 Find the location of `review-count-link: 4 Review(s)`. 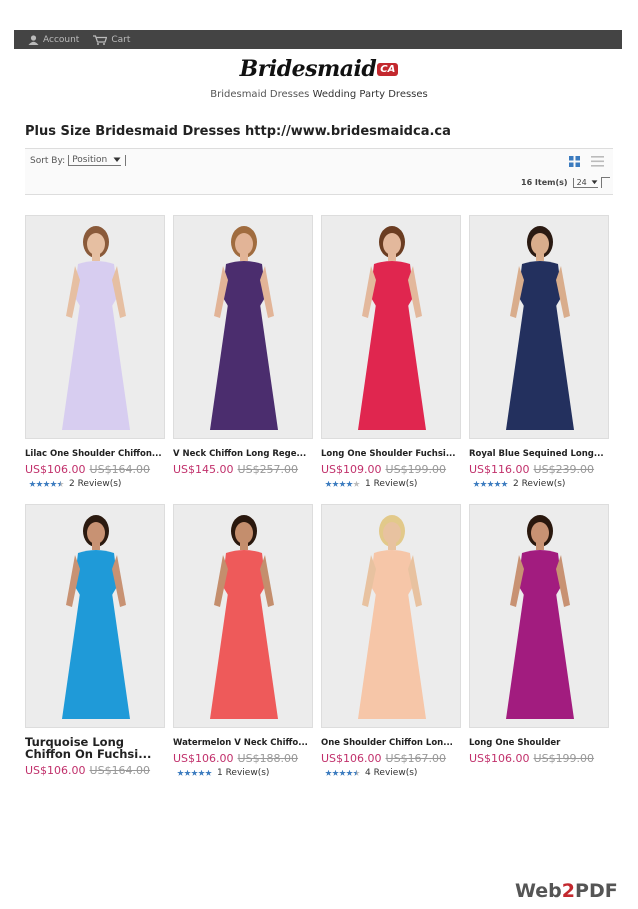

review-count-link: 4 Review(s) is located at coordinates (391, 773).